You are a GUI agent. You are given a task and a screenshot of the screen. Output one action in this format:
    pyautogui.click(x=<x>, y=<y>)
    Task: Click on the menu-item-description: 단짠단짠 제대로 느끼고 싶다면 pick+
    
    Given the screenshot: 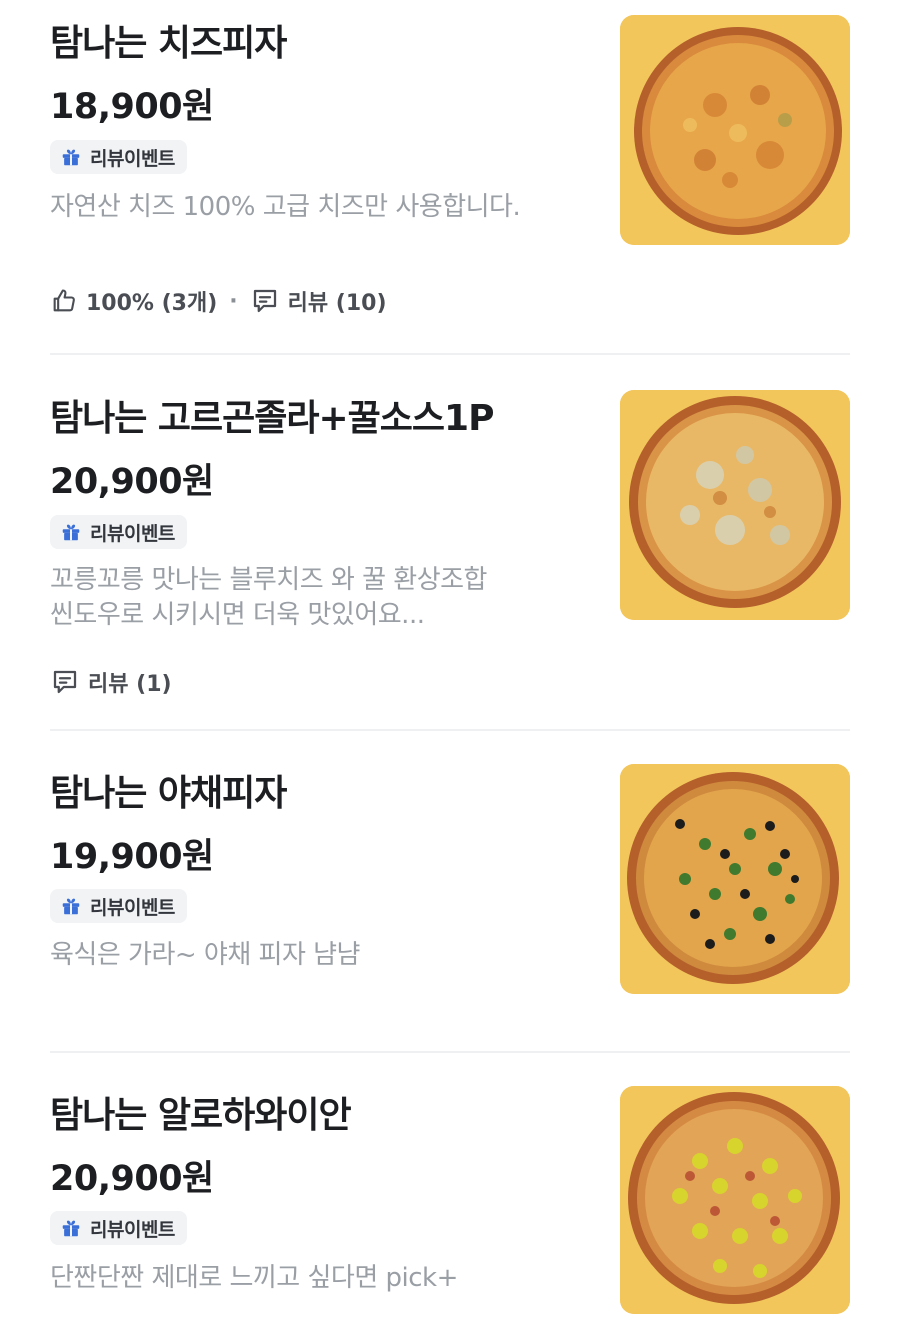 What is the action you would take?
    pyautogui.click(x=320, y=1278)
    